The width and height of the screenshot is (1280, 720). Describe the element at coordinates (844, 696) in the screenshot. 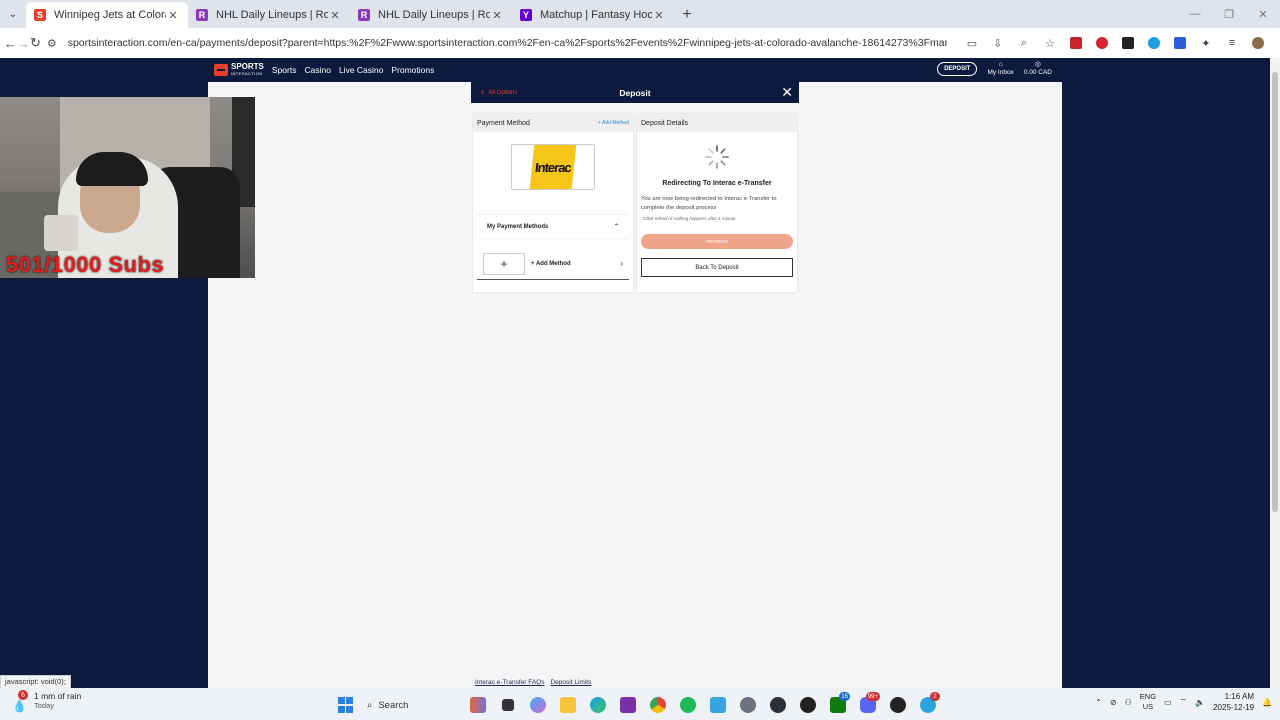

I see `xbox-badge: 15` at that location.